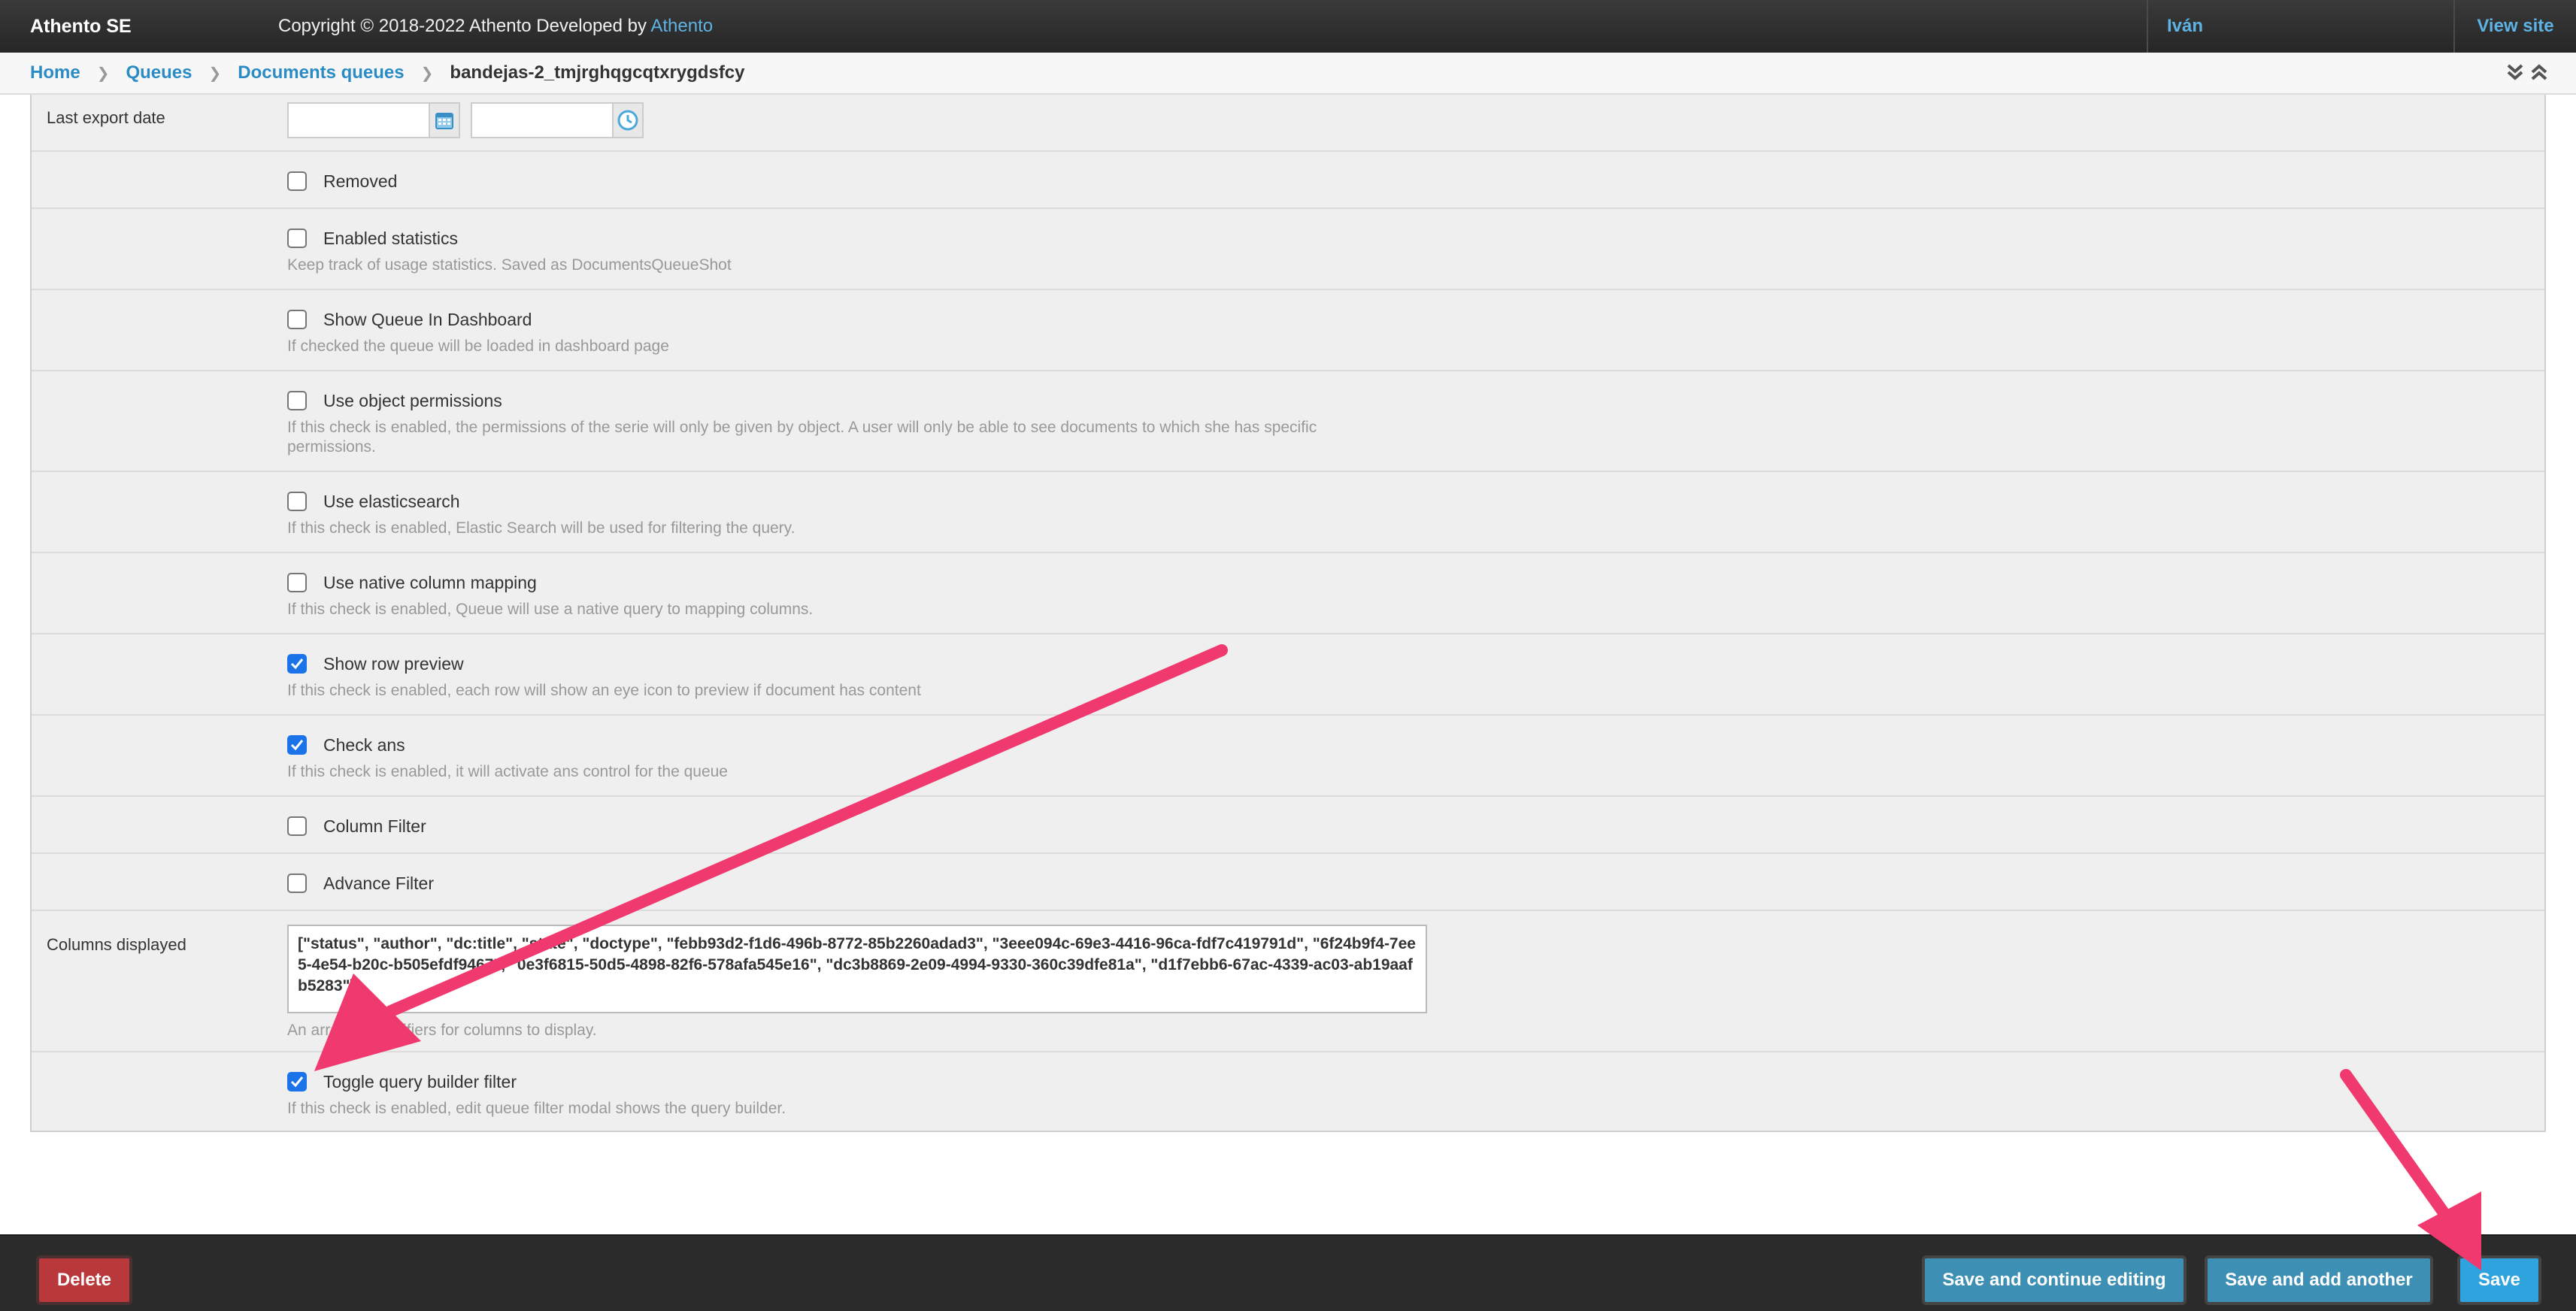 The width and height of the screenshot is (2576, 1311). Describe the element at coordinates (159, 72) in the screenshot. I see `breadcrumb-queues: Queues` at that location.